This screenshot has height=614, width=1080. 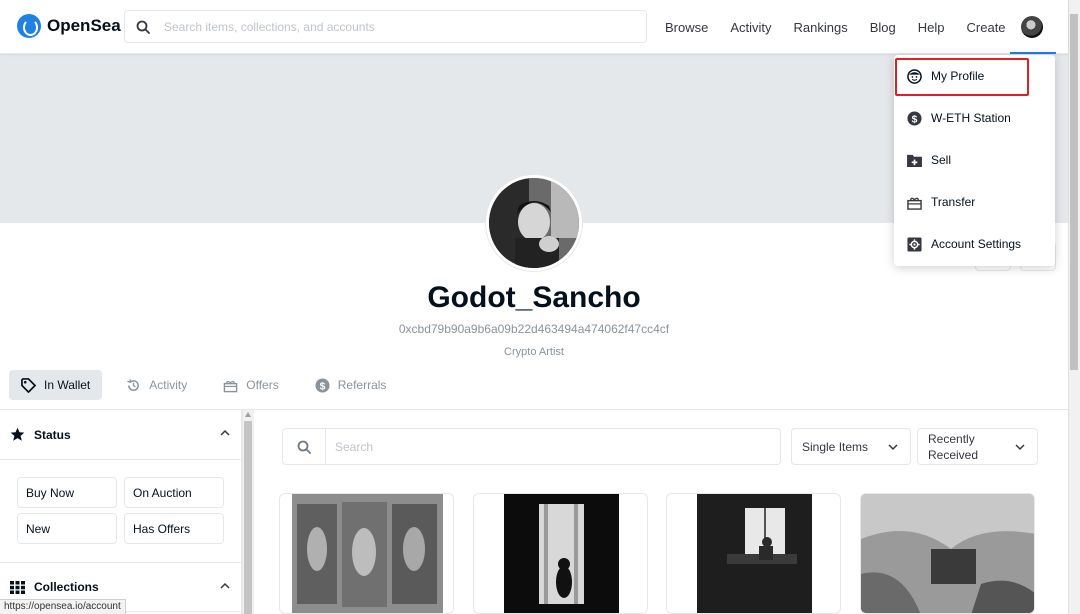 I want to click on star-icon, so click(x=17, y=434).